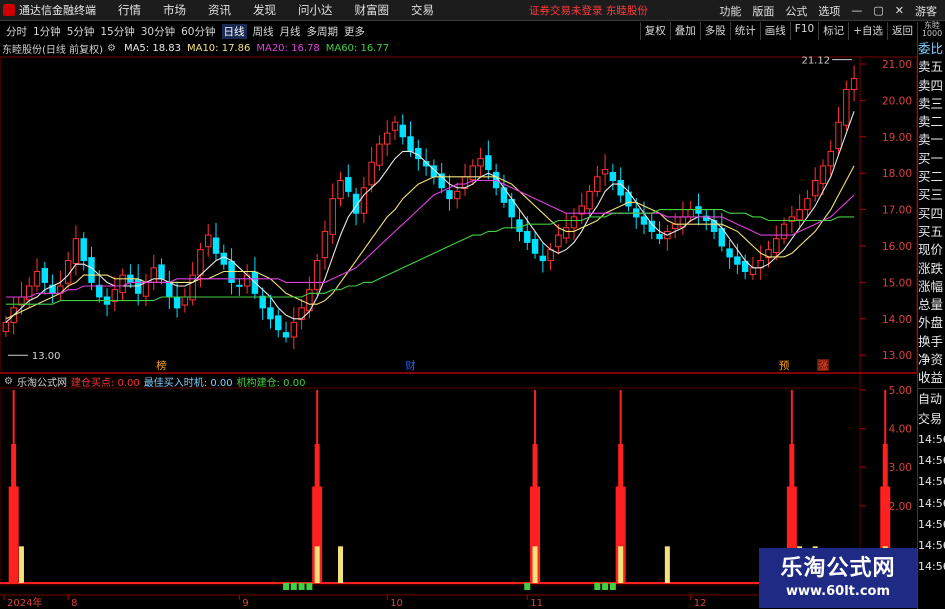 The image size is (945, 609). Describe the element at coordinates (932, 29) in the screenshot. I see `sidebar-caption: 东睦 1000` at that location.